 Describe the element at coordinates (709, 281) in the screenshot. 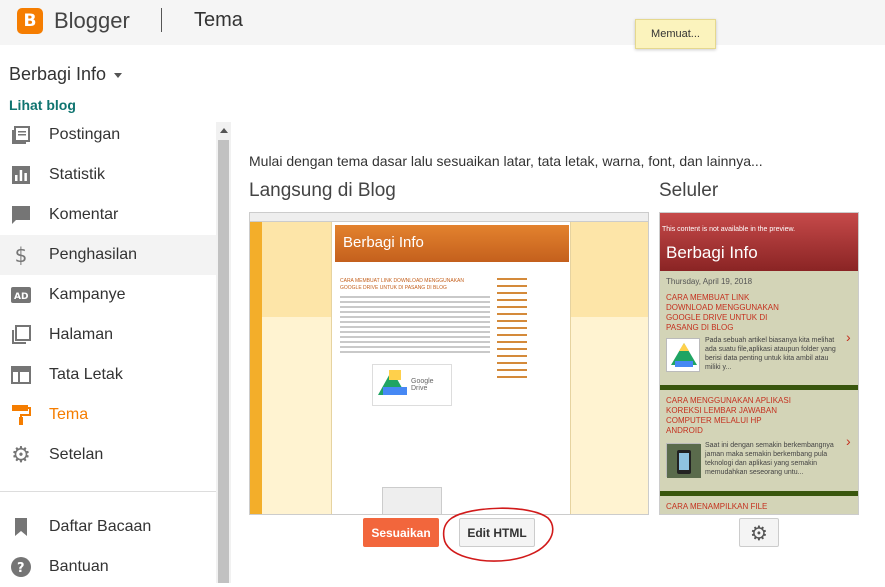

I see `mobile-date: Thursday, April 19, 2018` at that location.